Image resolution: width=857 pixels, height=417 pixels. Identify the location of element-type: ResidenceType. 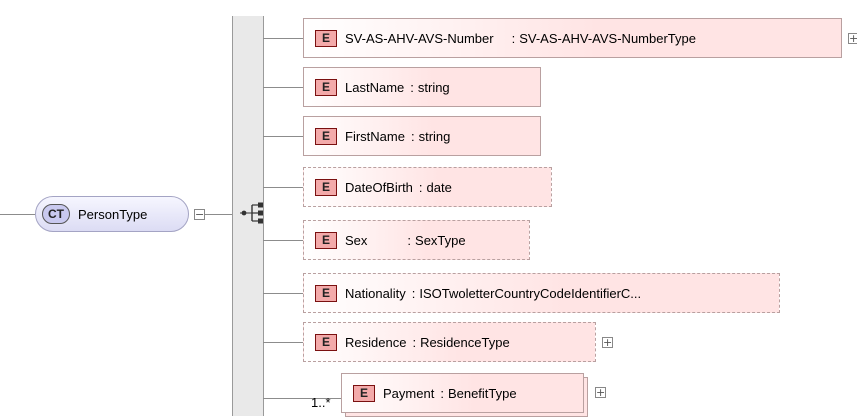
(465, 342).